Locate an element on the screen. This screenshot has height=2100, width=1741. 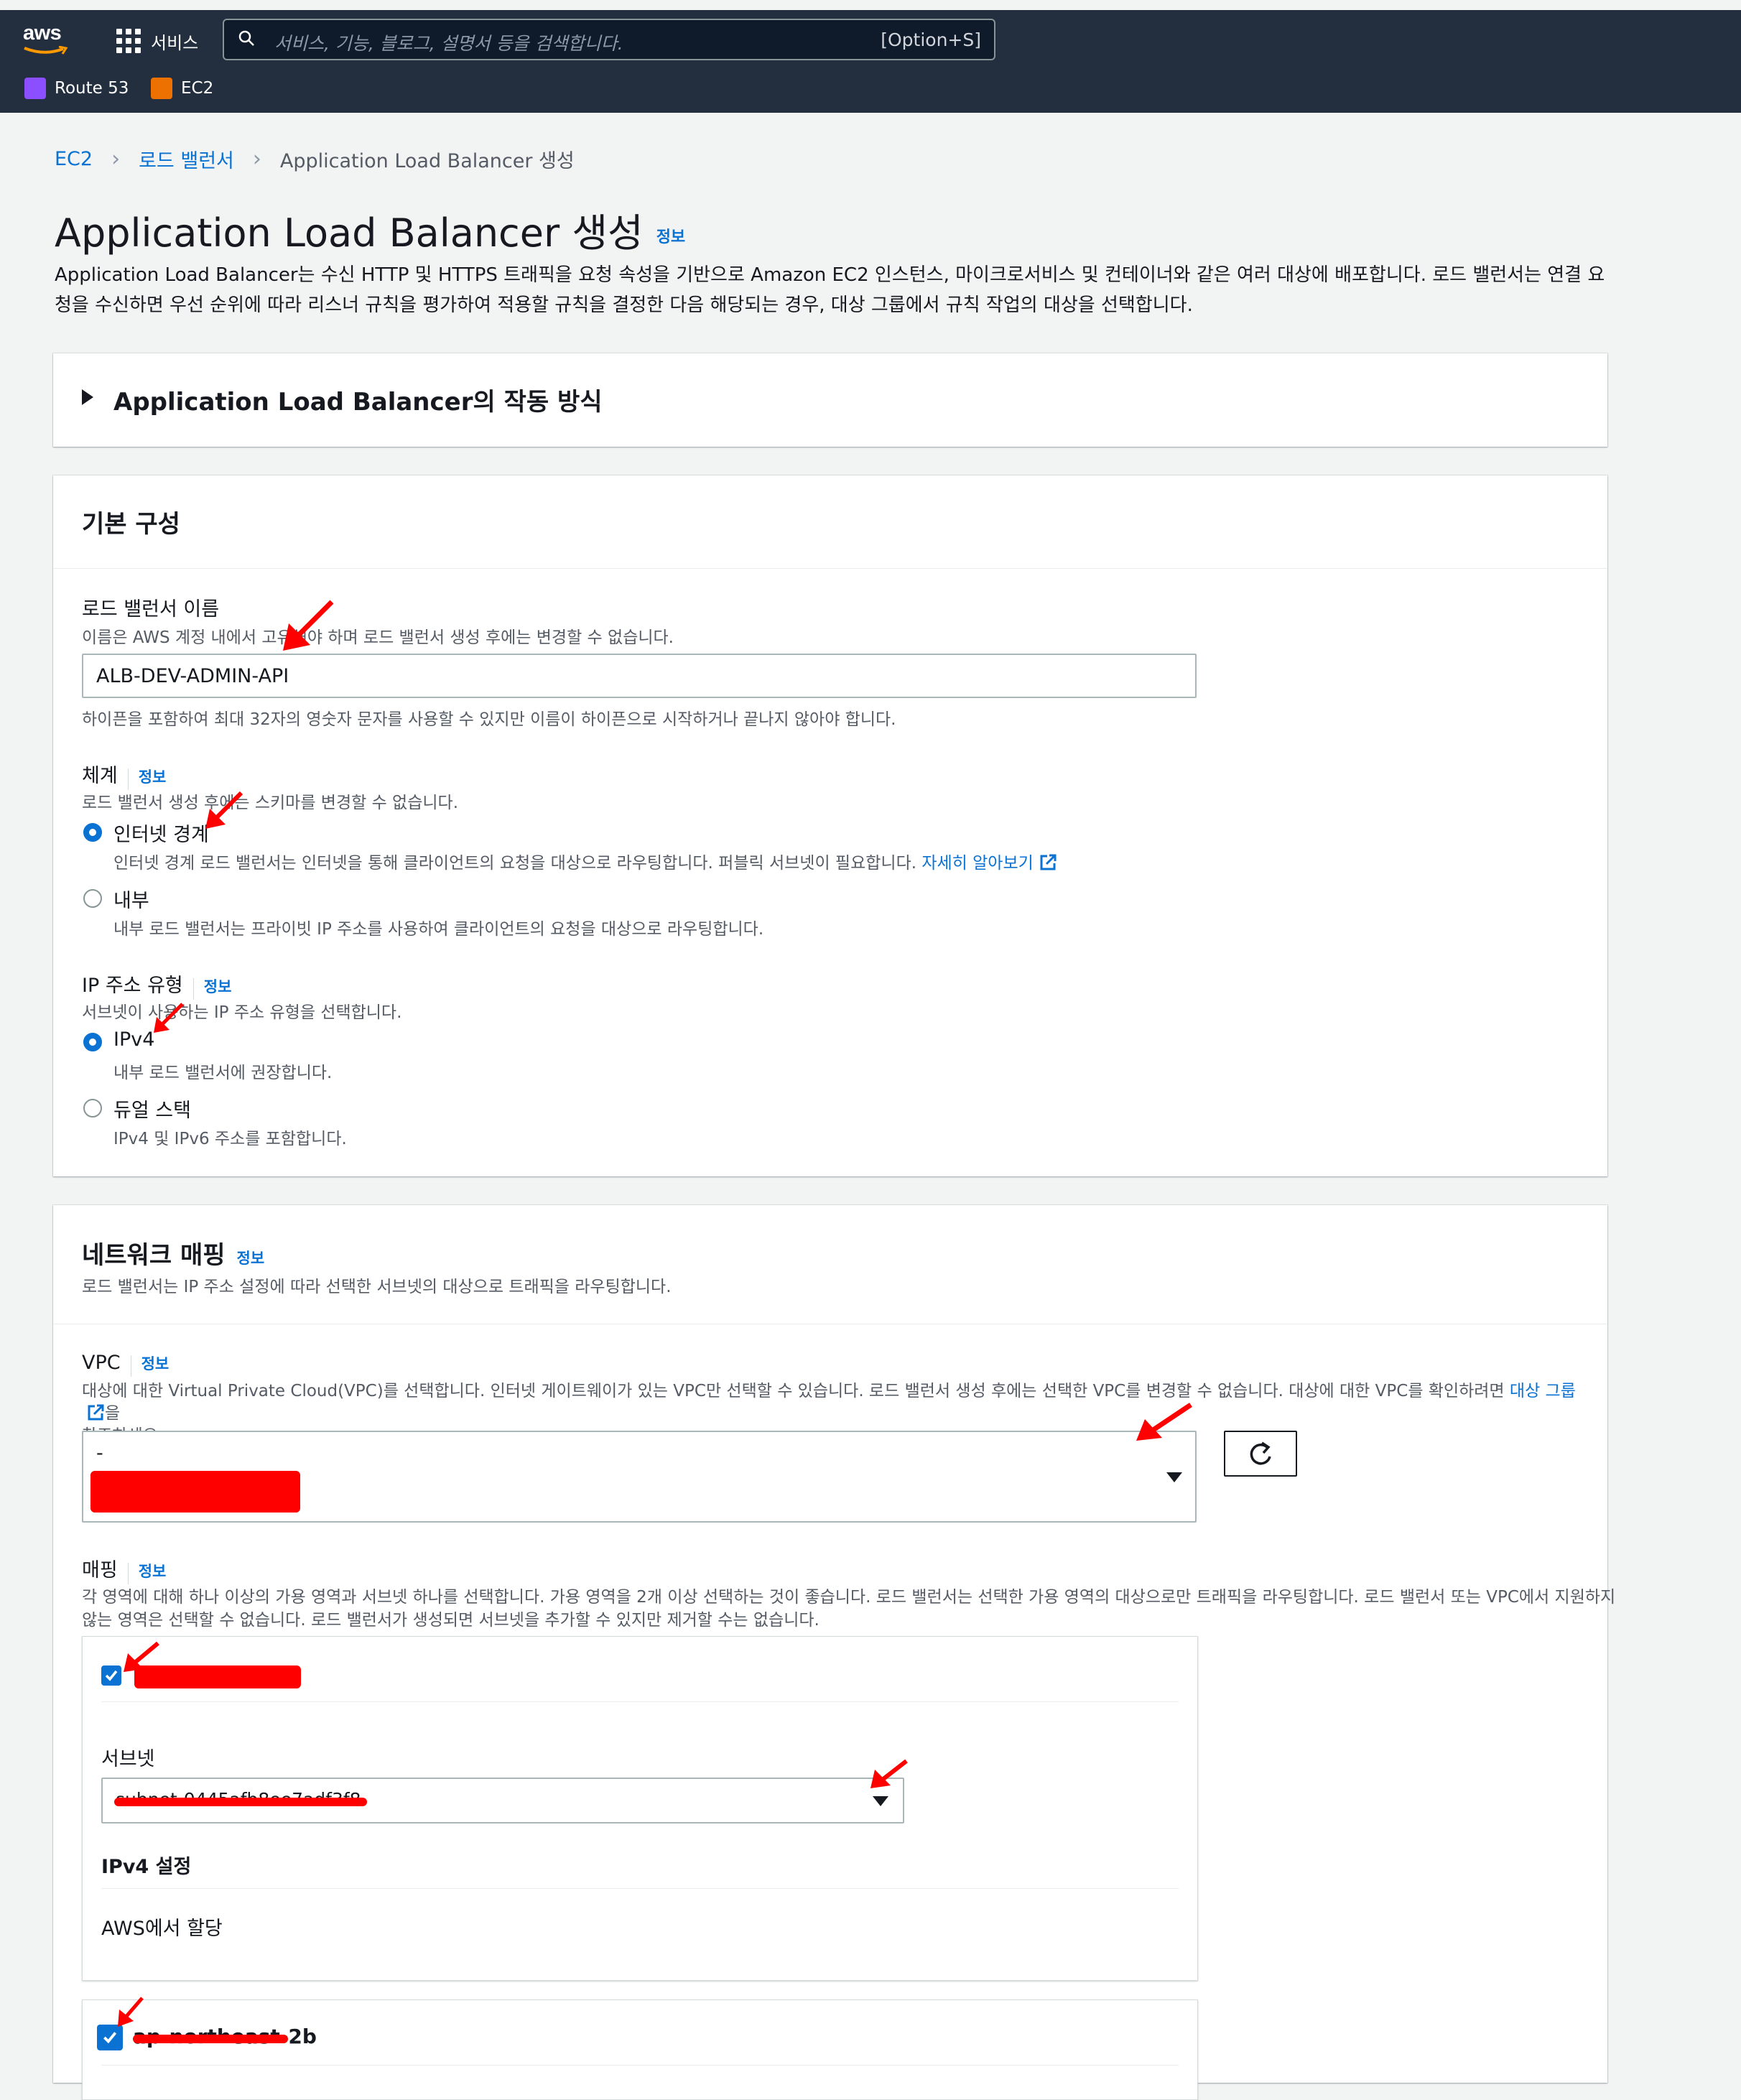
breadcrumb-load-balancers: 로드 밸런서 is located at coordinates (187, 159).